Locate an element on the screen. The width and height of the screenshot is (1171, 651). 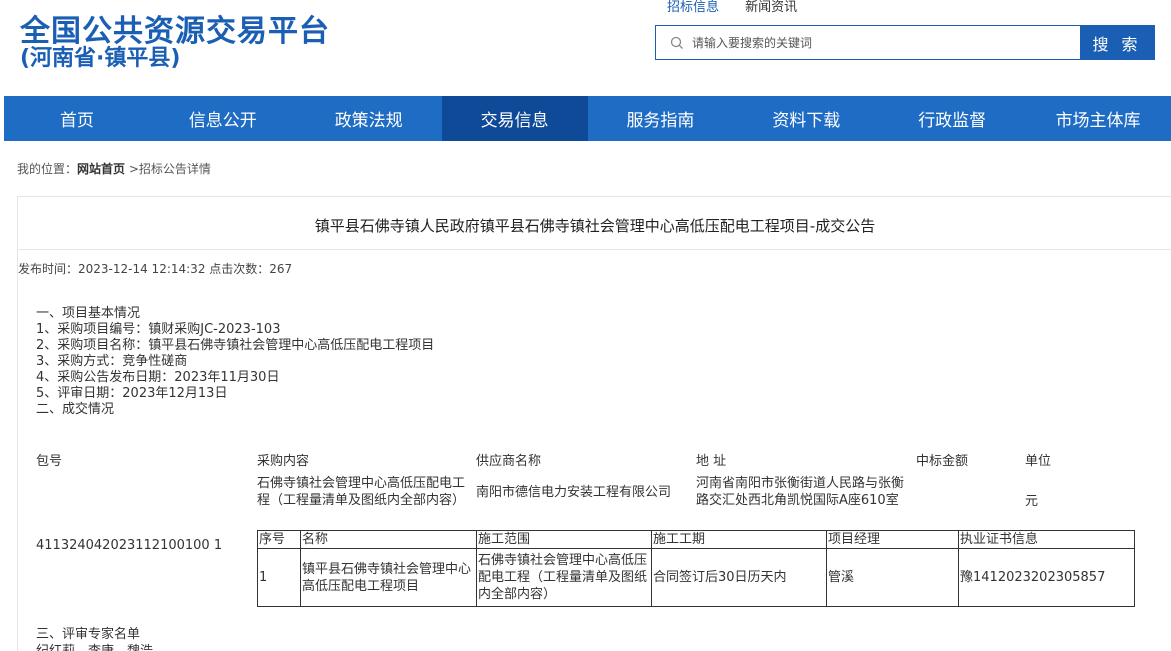
award-address: 河南省南阳市张衡街道人民路与张衡路交汇处西北角凯悦国际A座610室 is located at coordinates (800, 492).